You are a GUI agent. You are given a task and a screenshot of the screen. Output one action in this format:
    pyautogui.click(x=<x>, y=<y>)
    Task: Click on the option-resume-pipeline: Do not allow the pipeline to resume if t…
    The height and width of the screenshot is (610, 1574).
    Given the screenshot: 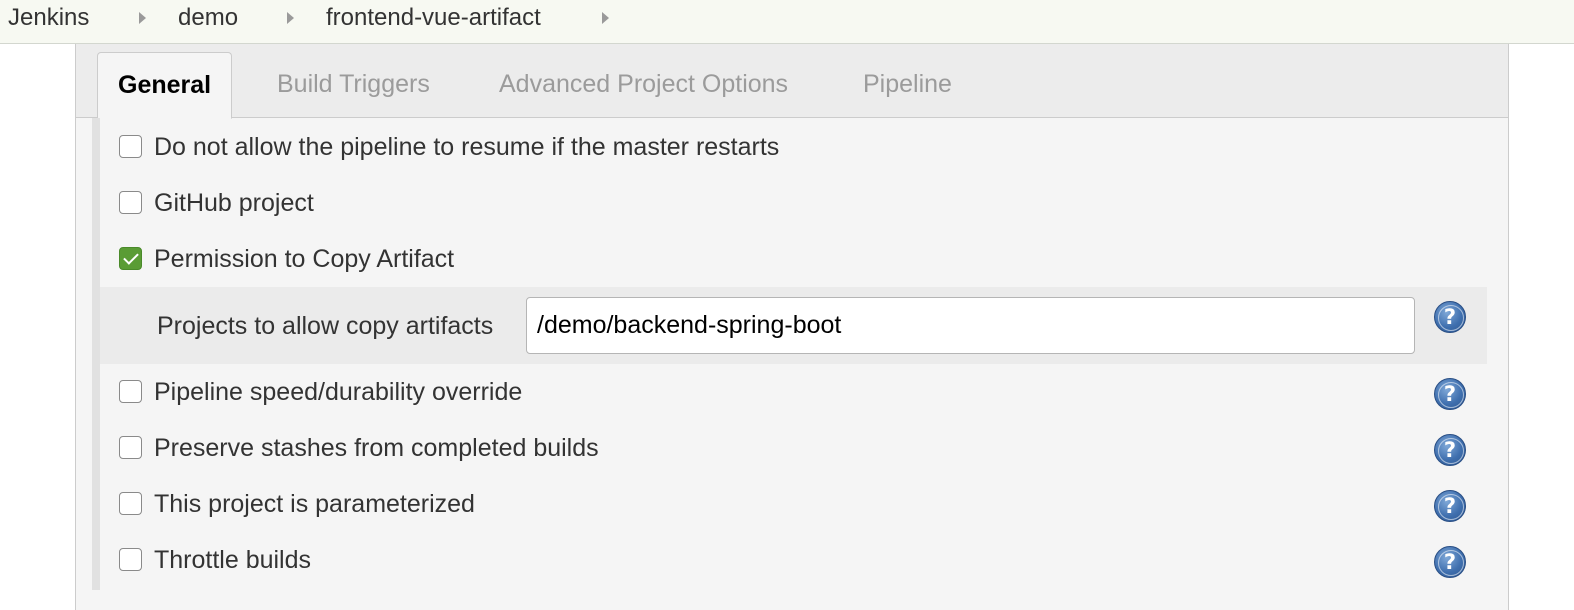 What is the action you would take?
    pyautogui.click(x=795, y=147)
    